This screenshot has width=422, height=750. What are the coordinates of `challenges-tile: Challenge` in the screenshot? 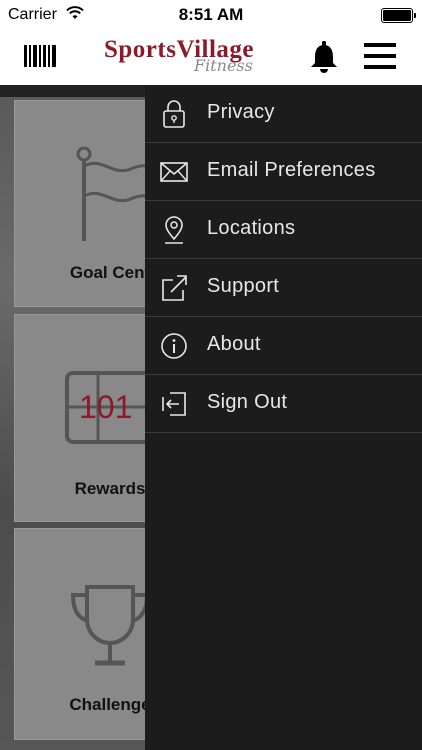 It's located at (90, 634).